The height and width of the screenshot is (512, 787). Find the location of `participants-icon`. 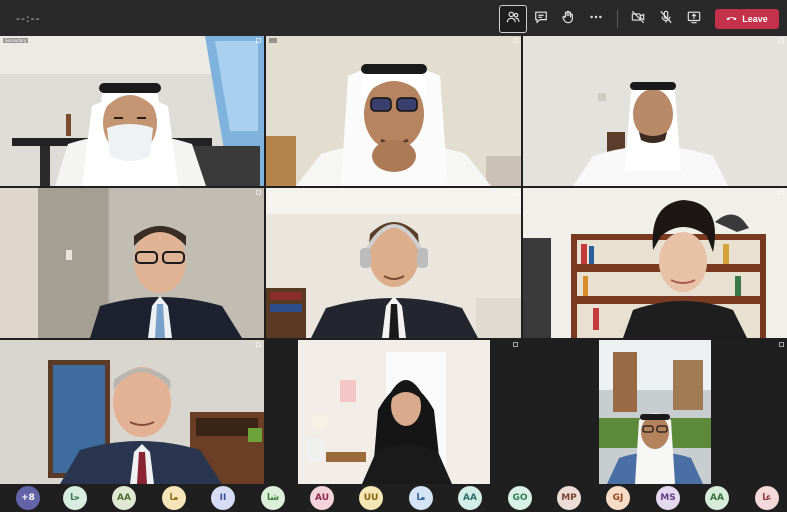

participants-icon is located at coordinates (513, 19).